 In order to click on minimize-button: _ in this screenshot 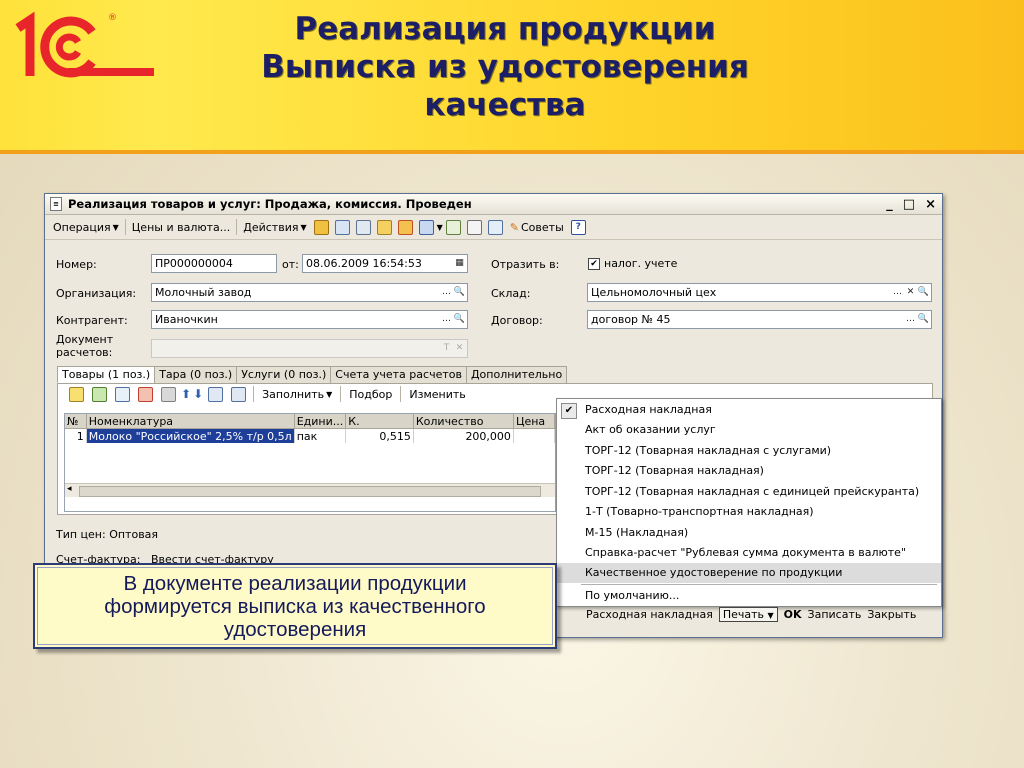, I will do `click(889, 204)`.